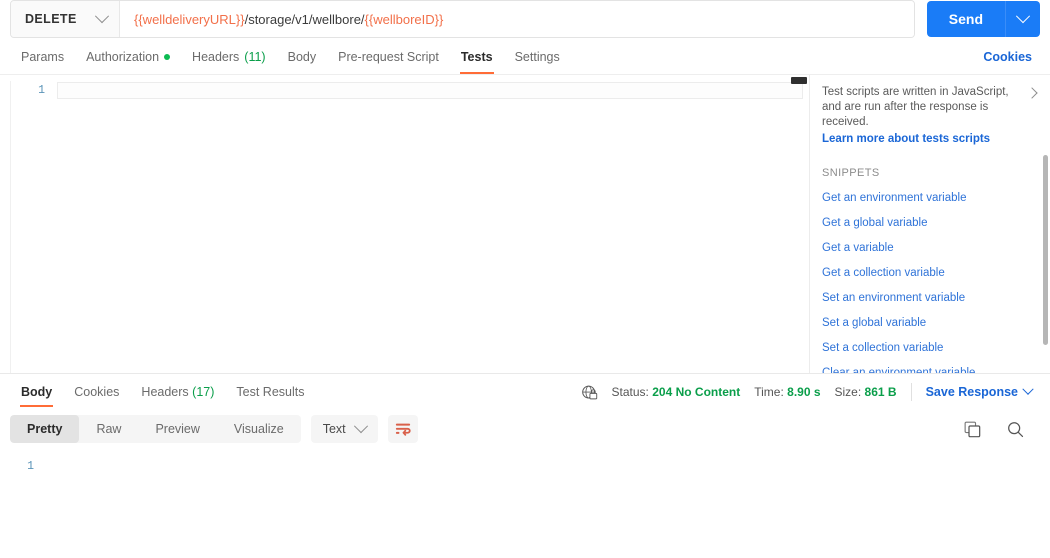 This screenshot has height=558, width=1050. Describe the element at coordinates (971, 392) in the screenshot. I see `save-response-label: Save Response` at that location.